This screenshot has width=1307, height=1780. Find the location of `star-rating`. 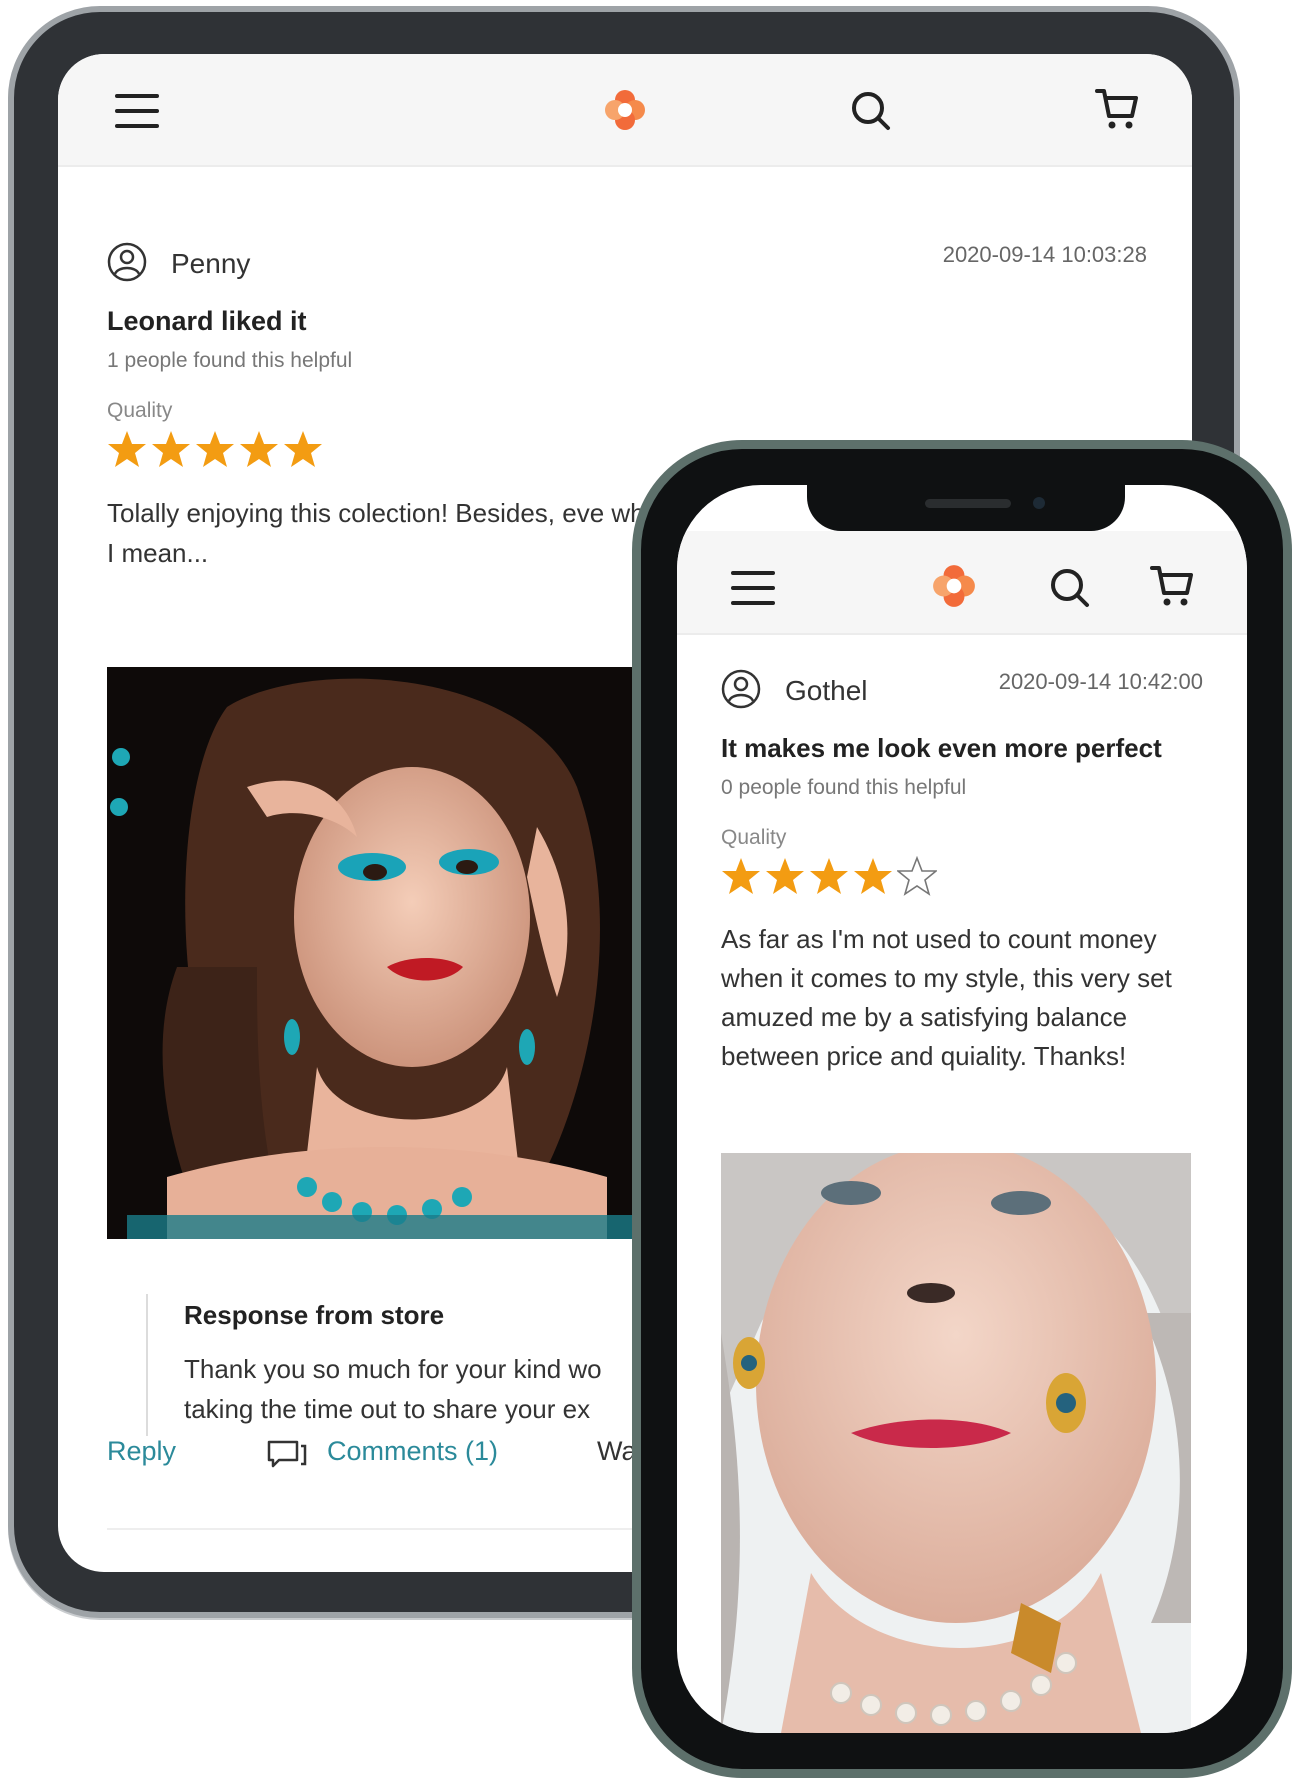

star-rating is located at coordinates (962, 876).